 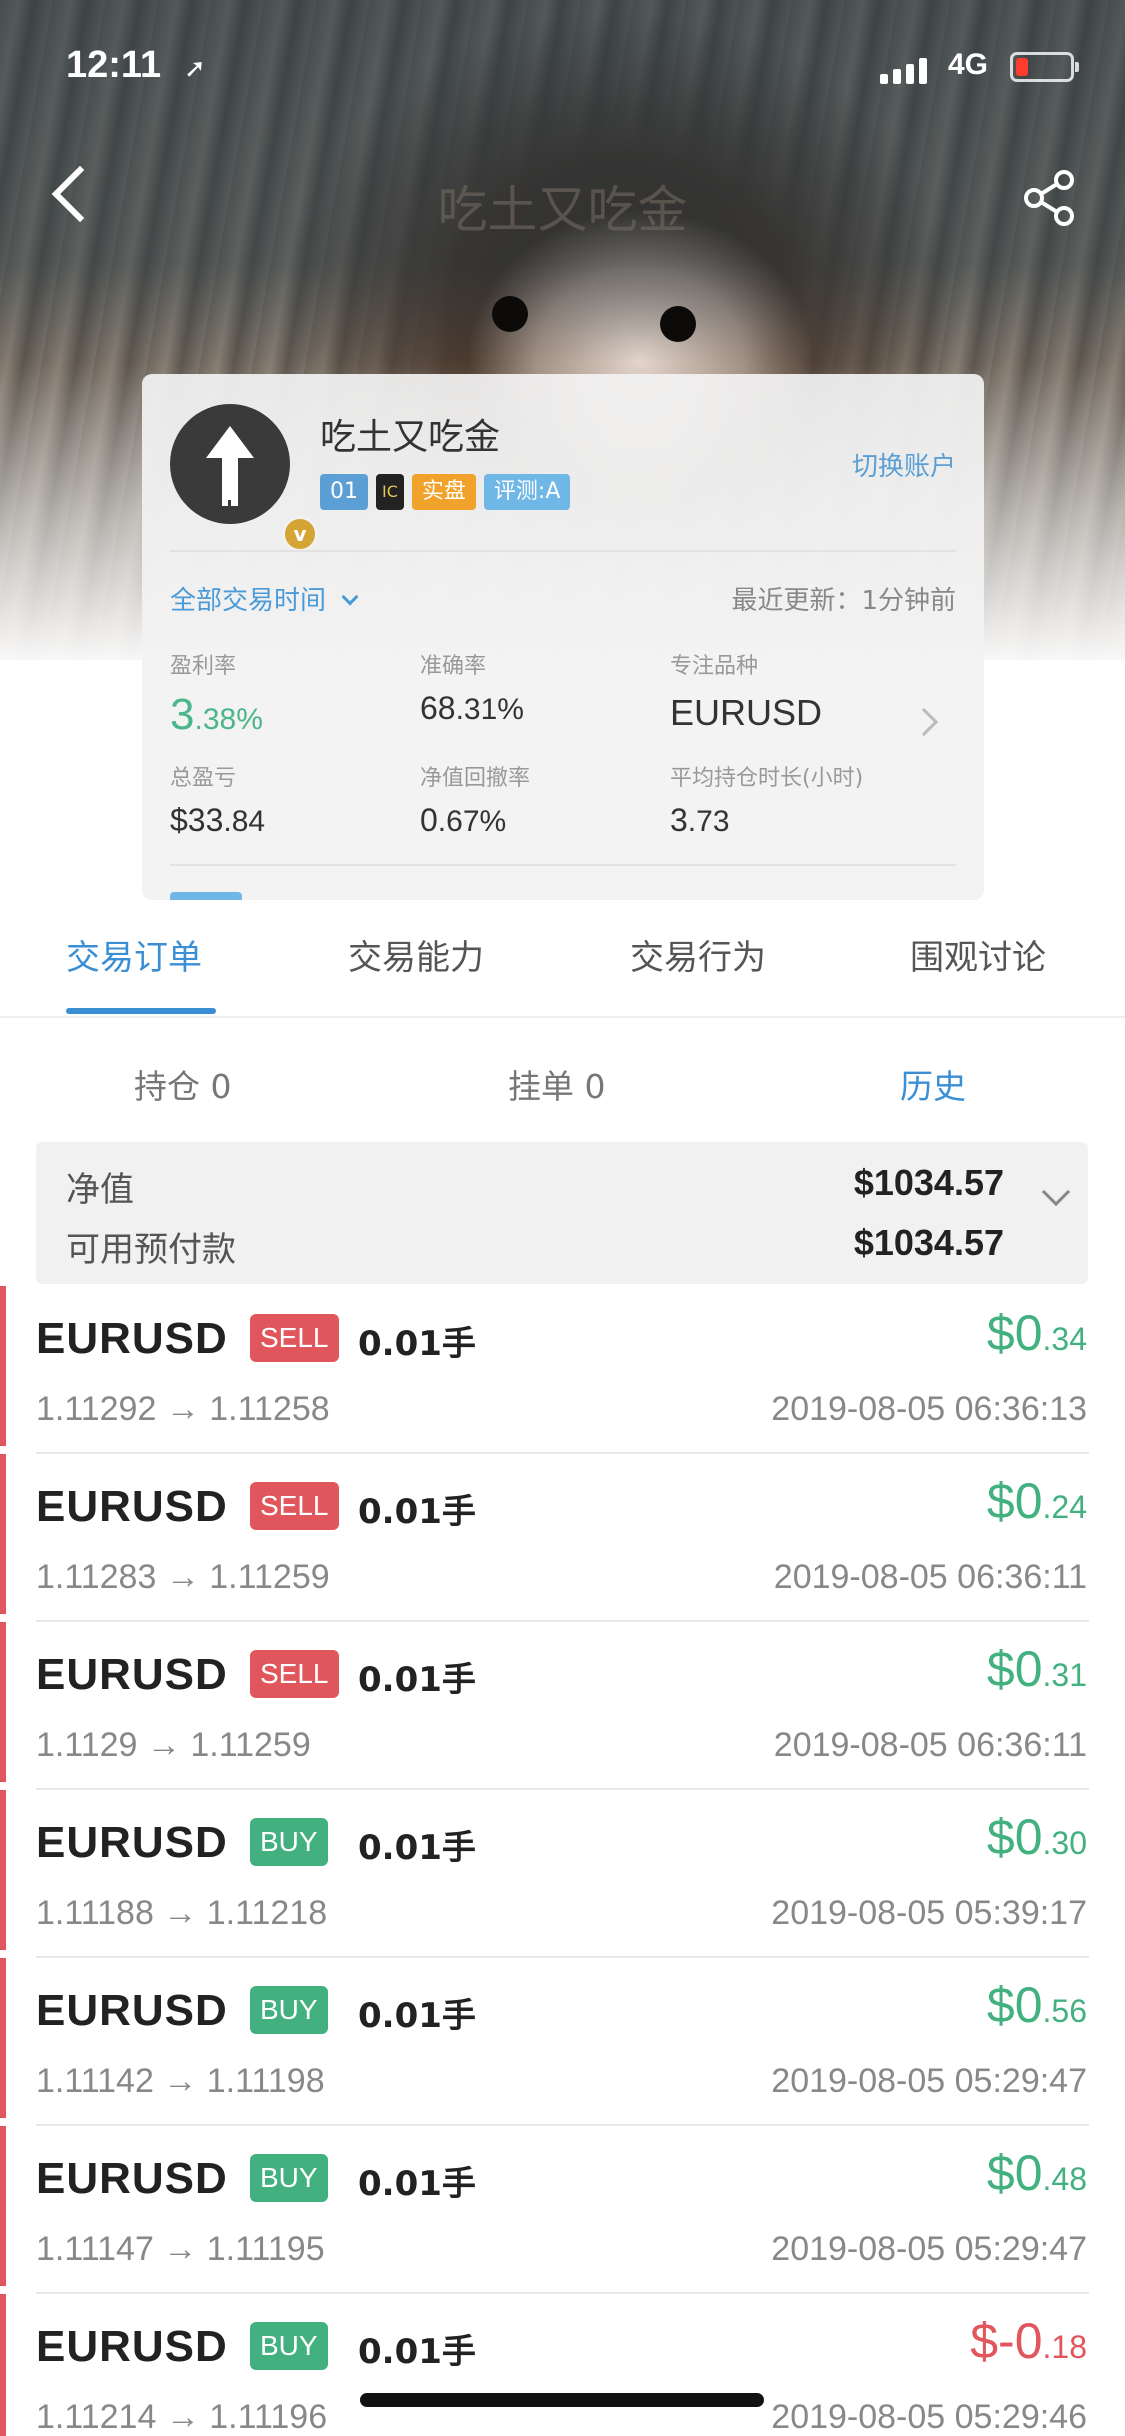 What do you see at coordinates (134, 954) in the screenshot?
I see `tab-orders: 交易订单` at bounding box center [134, 954].